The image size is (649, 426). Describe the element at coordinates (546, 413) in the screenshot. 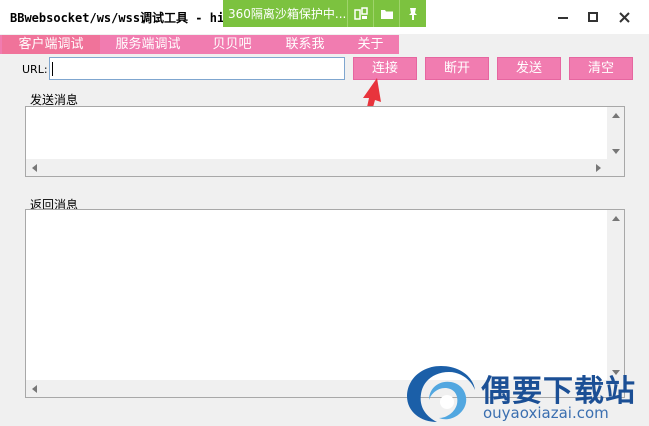

I see `watermark-site-url: ouyaoxiazai.com` at that location.